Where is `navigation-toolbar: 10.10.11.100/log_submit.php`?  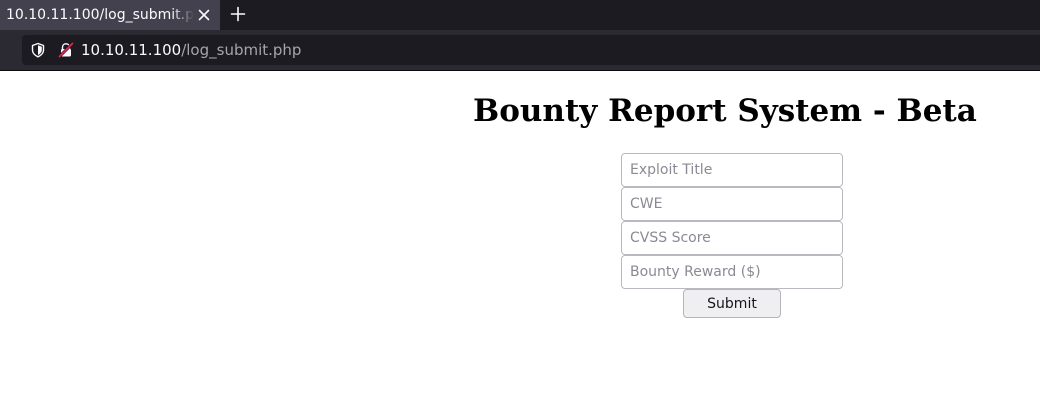
navigation-toolbar: 10.10.11.100/log_submit.php is located at coordinates (520, 50).